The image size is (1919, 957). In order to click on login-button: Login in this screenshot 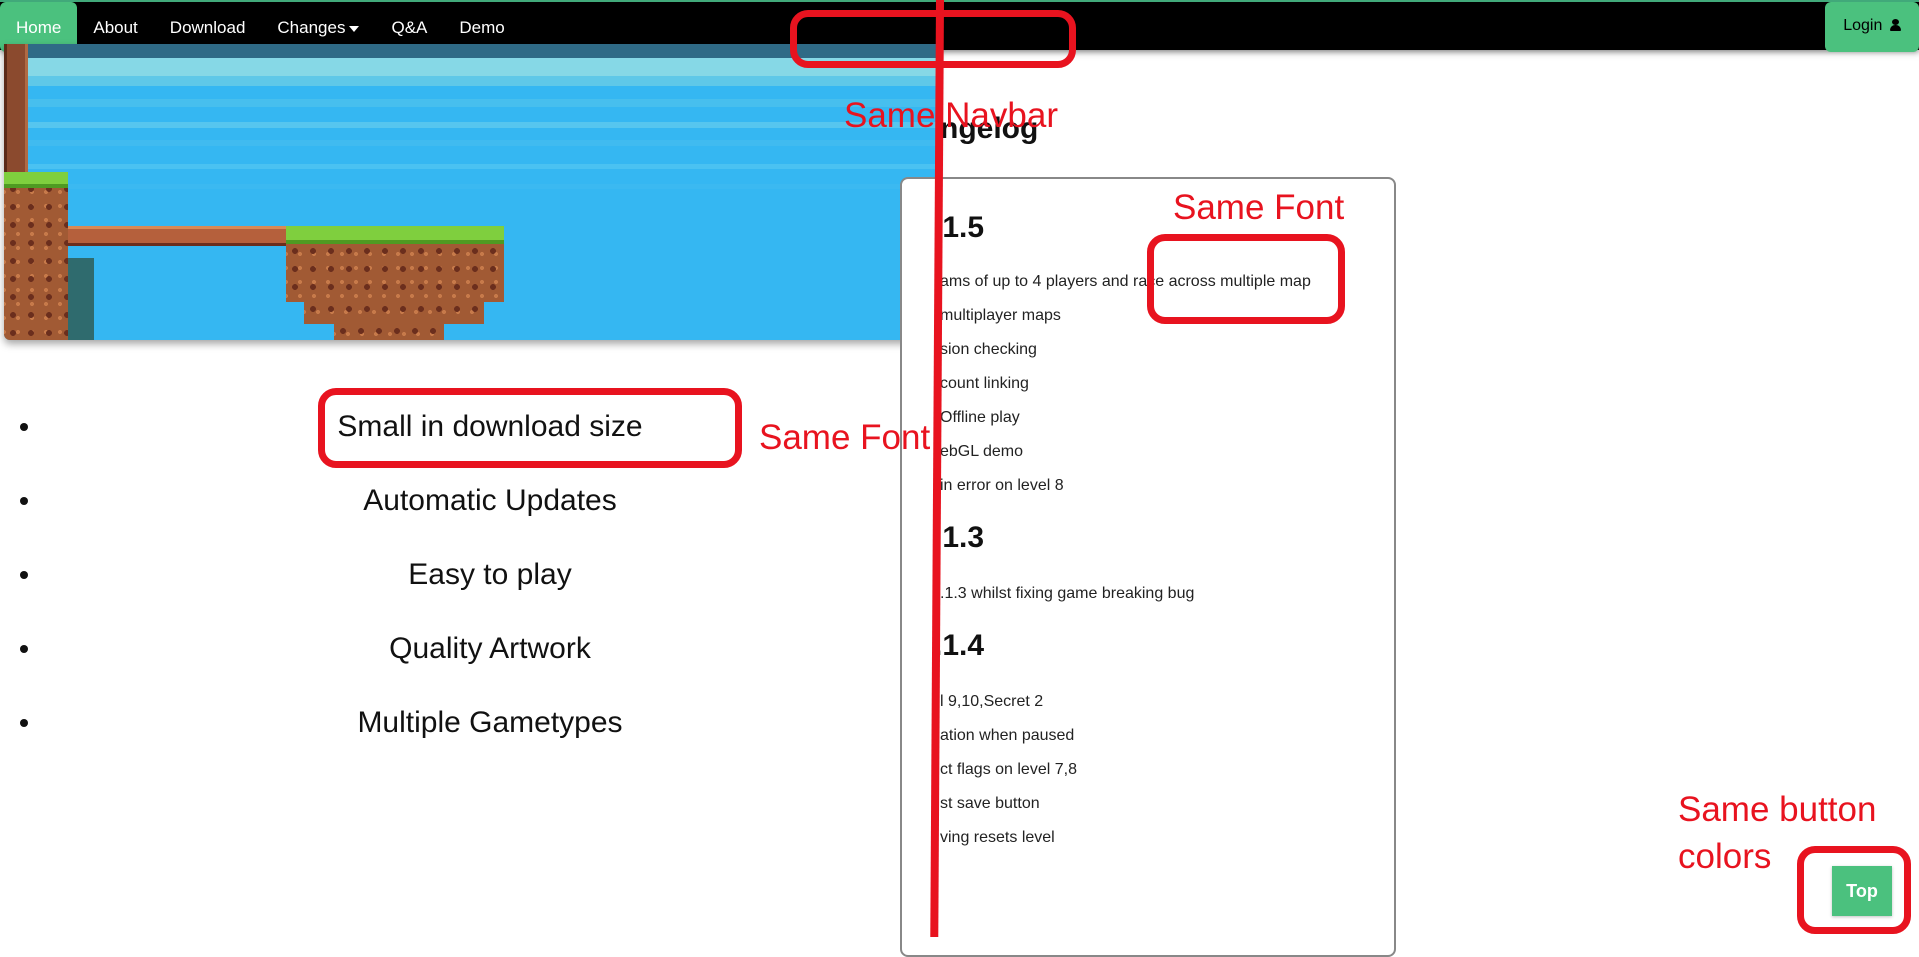, I will do `click(1872, 27)`.